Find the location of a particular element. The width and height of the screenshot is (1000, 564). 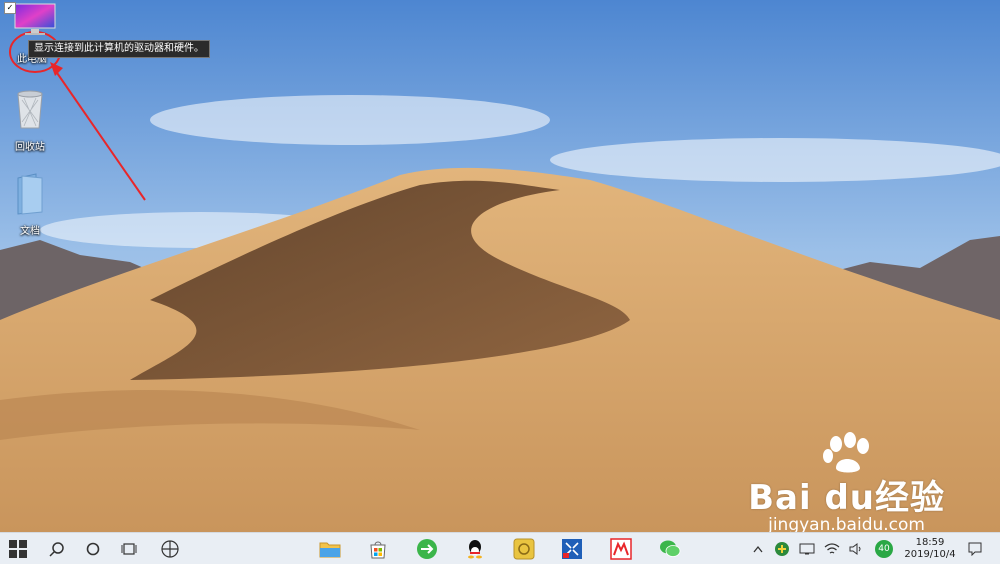

wechat-button is located at coordinates (670, 548).